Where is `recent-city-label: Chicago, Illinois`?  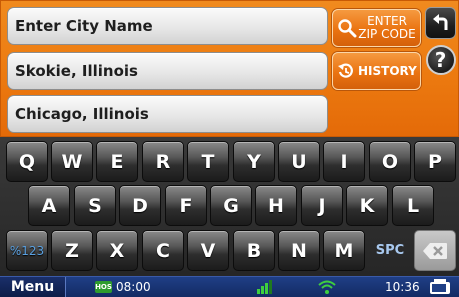 recent-city-label: Chicago, Illinois is located at coordinates (82, 114).